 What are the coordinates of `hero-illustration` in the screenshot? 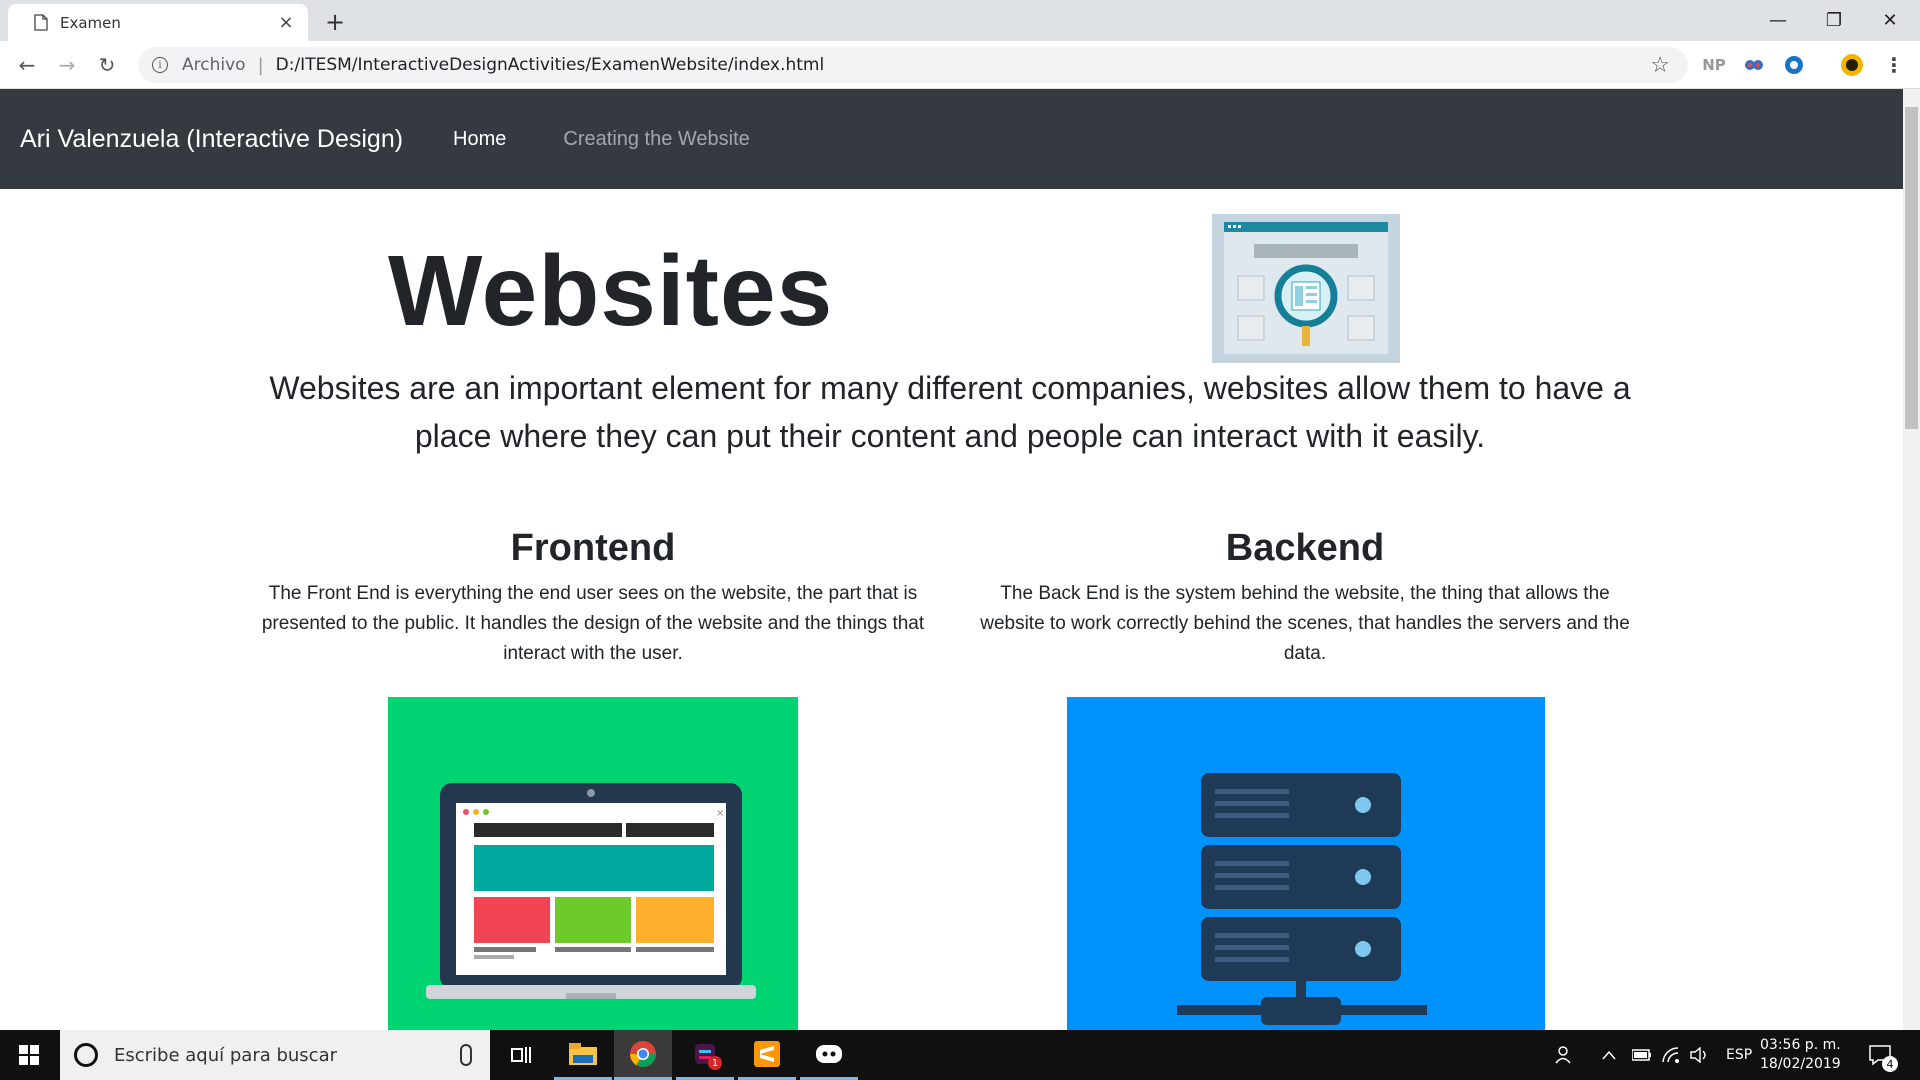 It's located at (1306, 288).